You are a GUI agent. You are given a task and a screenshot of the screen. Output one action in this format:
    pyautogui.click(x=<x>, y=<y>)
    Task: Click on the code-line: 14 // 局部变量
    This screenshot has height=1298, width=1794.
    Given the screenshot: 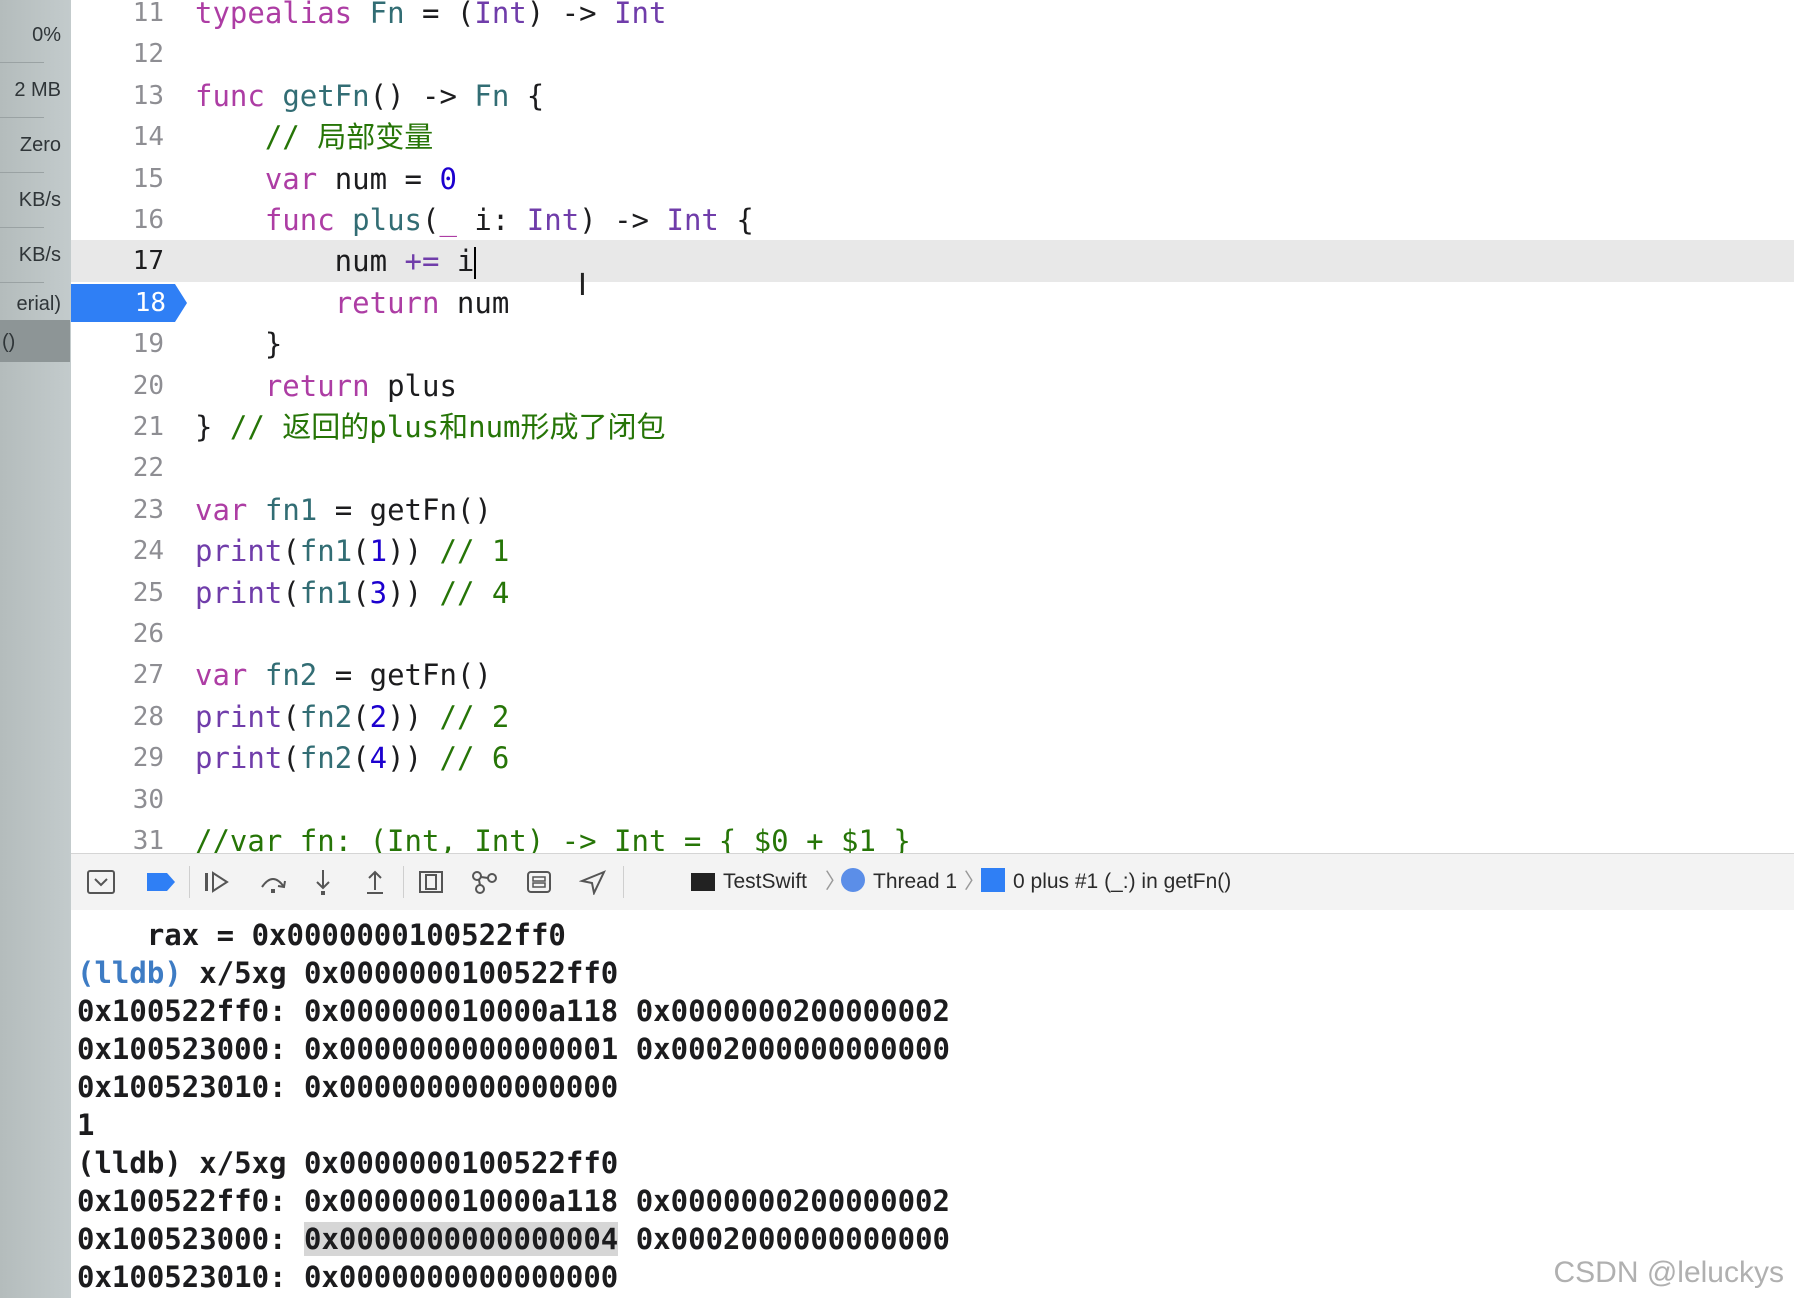 What is the action you would take?
    pyautogui.click(x=932, y=137)
    